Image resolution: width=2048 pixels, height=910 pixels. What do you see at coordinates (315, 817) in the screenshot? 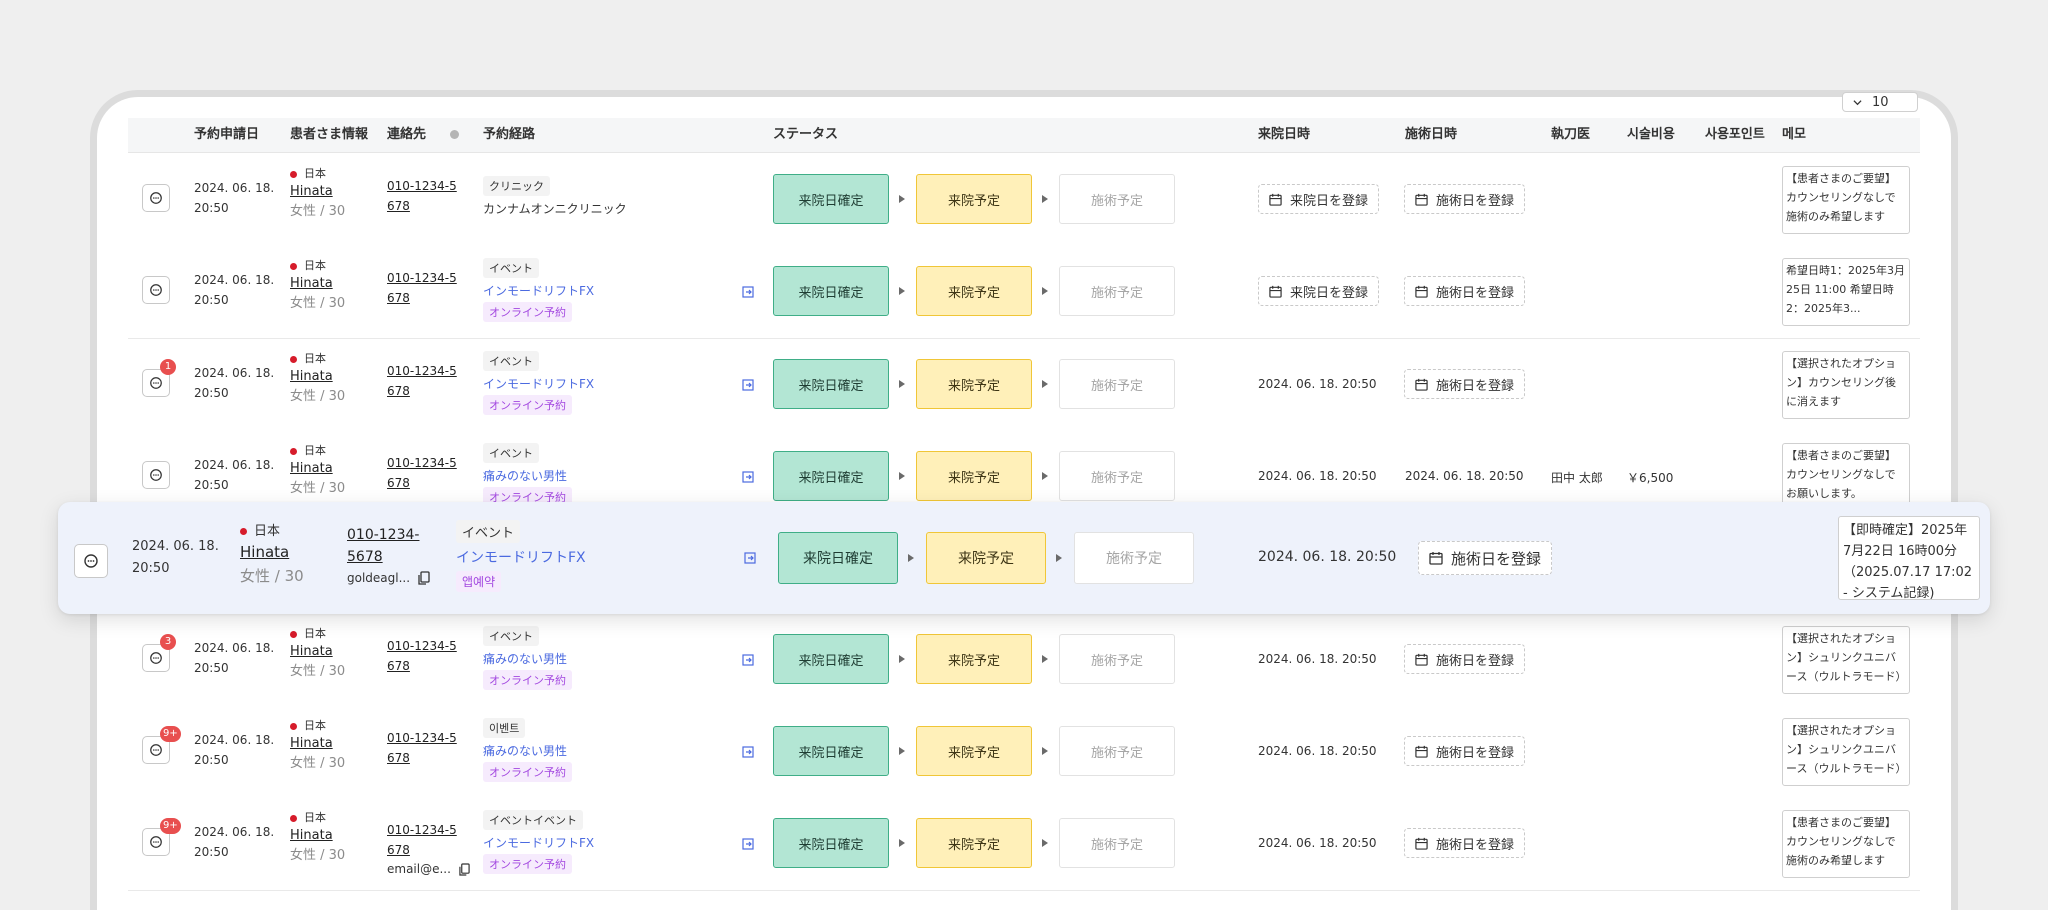
I see `nationality-label: 日本` at bounding box center [315, 817].